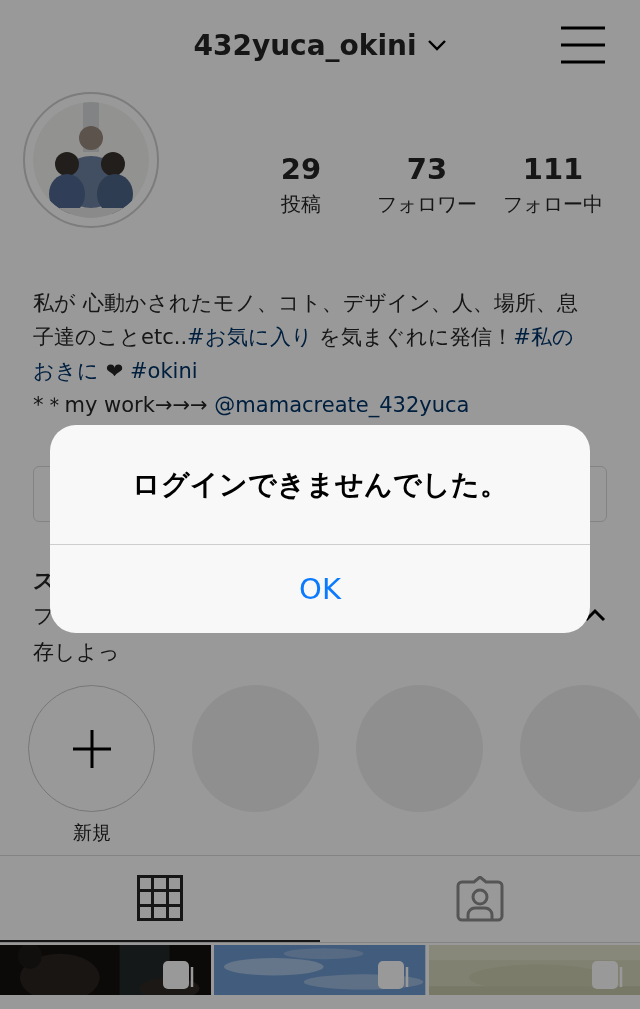 This screenshot has height=1009, width=640. Describe the element at coordinates (553, 204) in the screenshot. I see `stat-label: フォロー中` at that location.